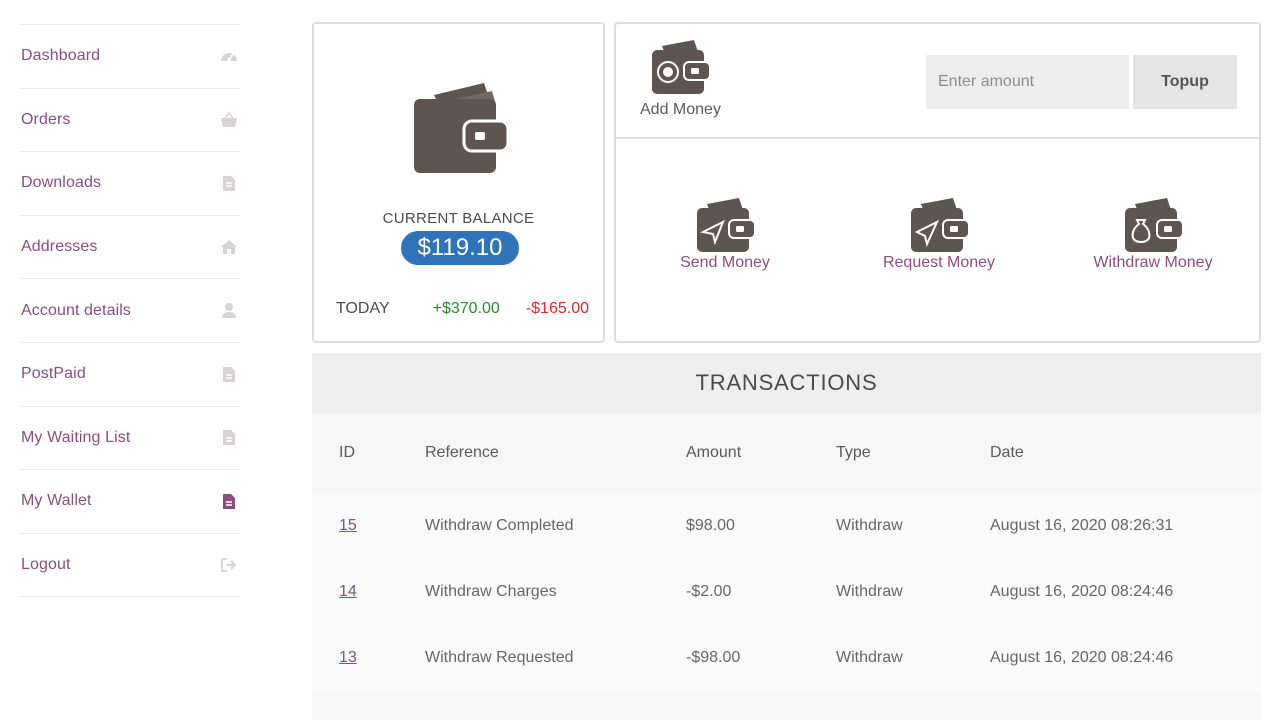 The width and height of the screenshot is (1280, 720). What do you see at coordinates (76, 310) in the screenshot?
I see `sidebar-item-label: Account details` at bounding box center [76, 310].